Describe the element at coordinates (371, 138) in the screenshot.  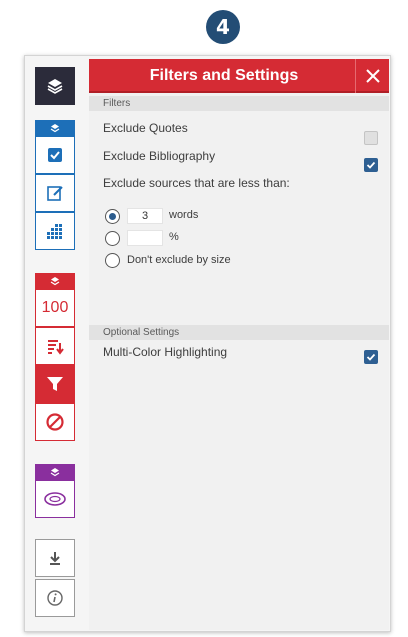
I see `exclude-quotes-checkbox` at that location.